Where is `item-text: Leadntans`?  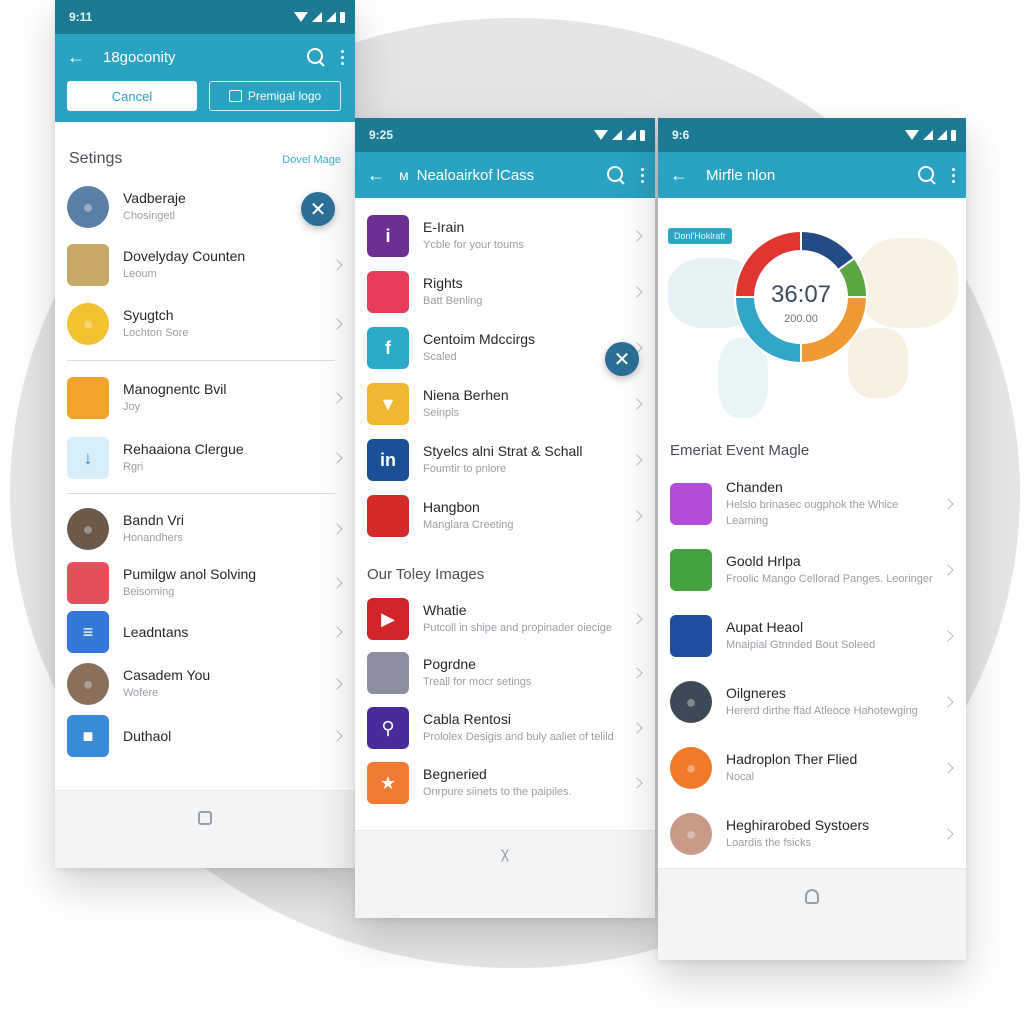
item-text: Leadntans is located at coordinates (224, 632).